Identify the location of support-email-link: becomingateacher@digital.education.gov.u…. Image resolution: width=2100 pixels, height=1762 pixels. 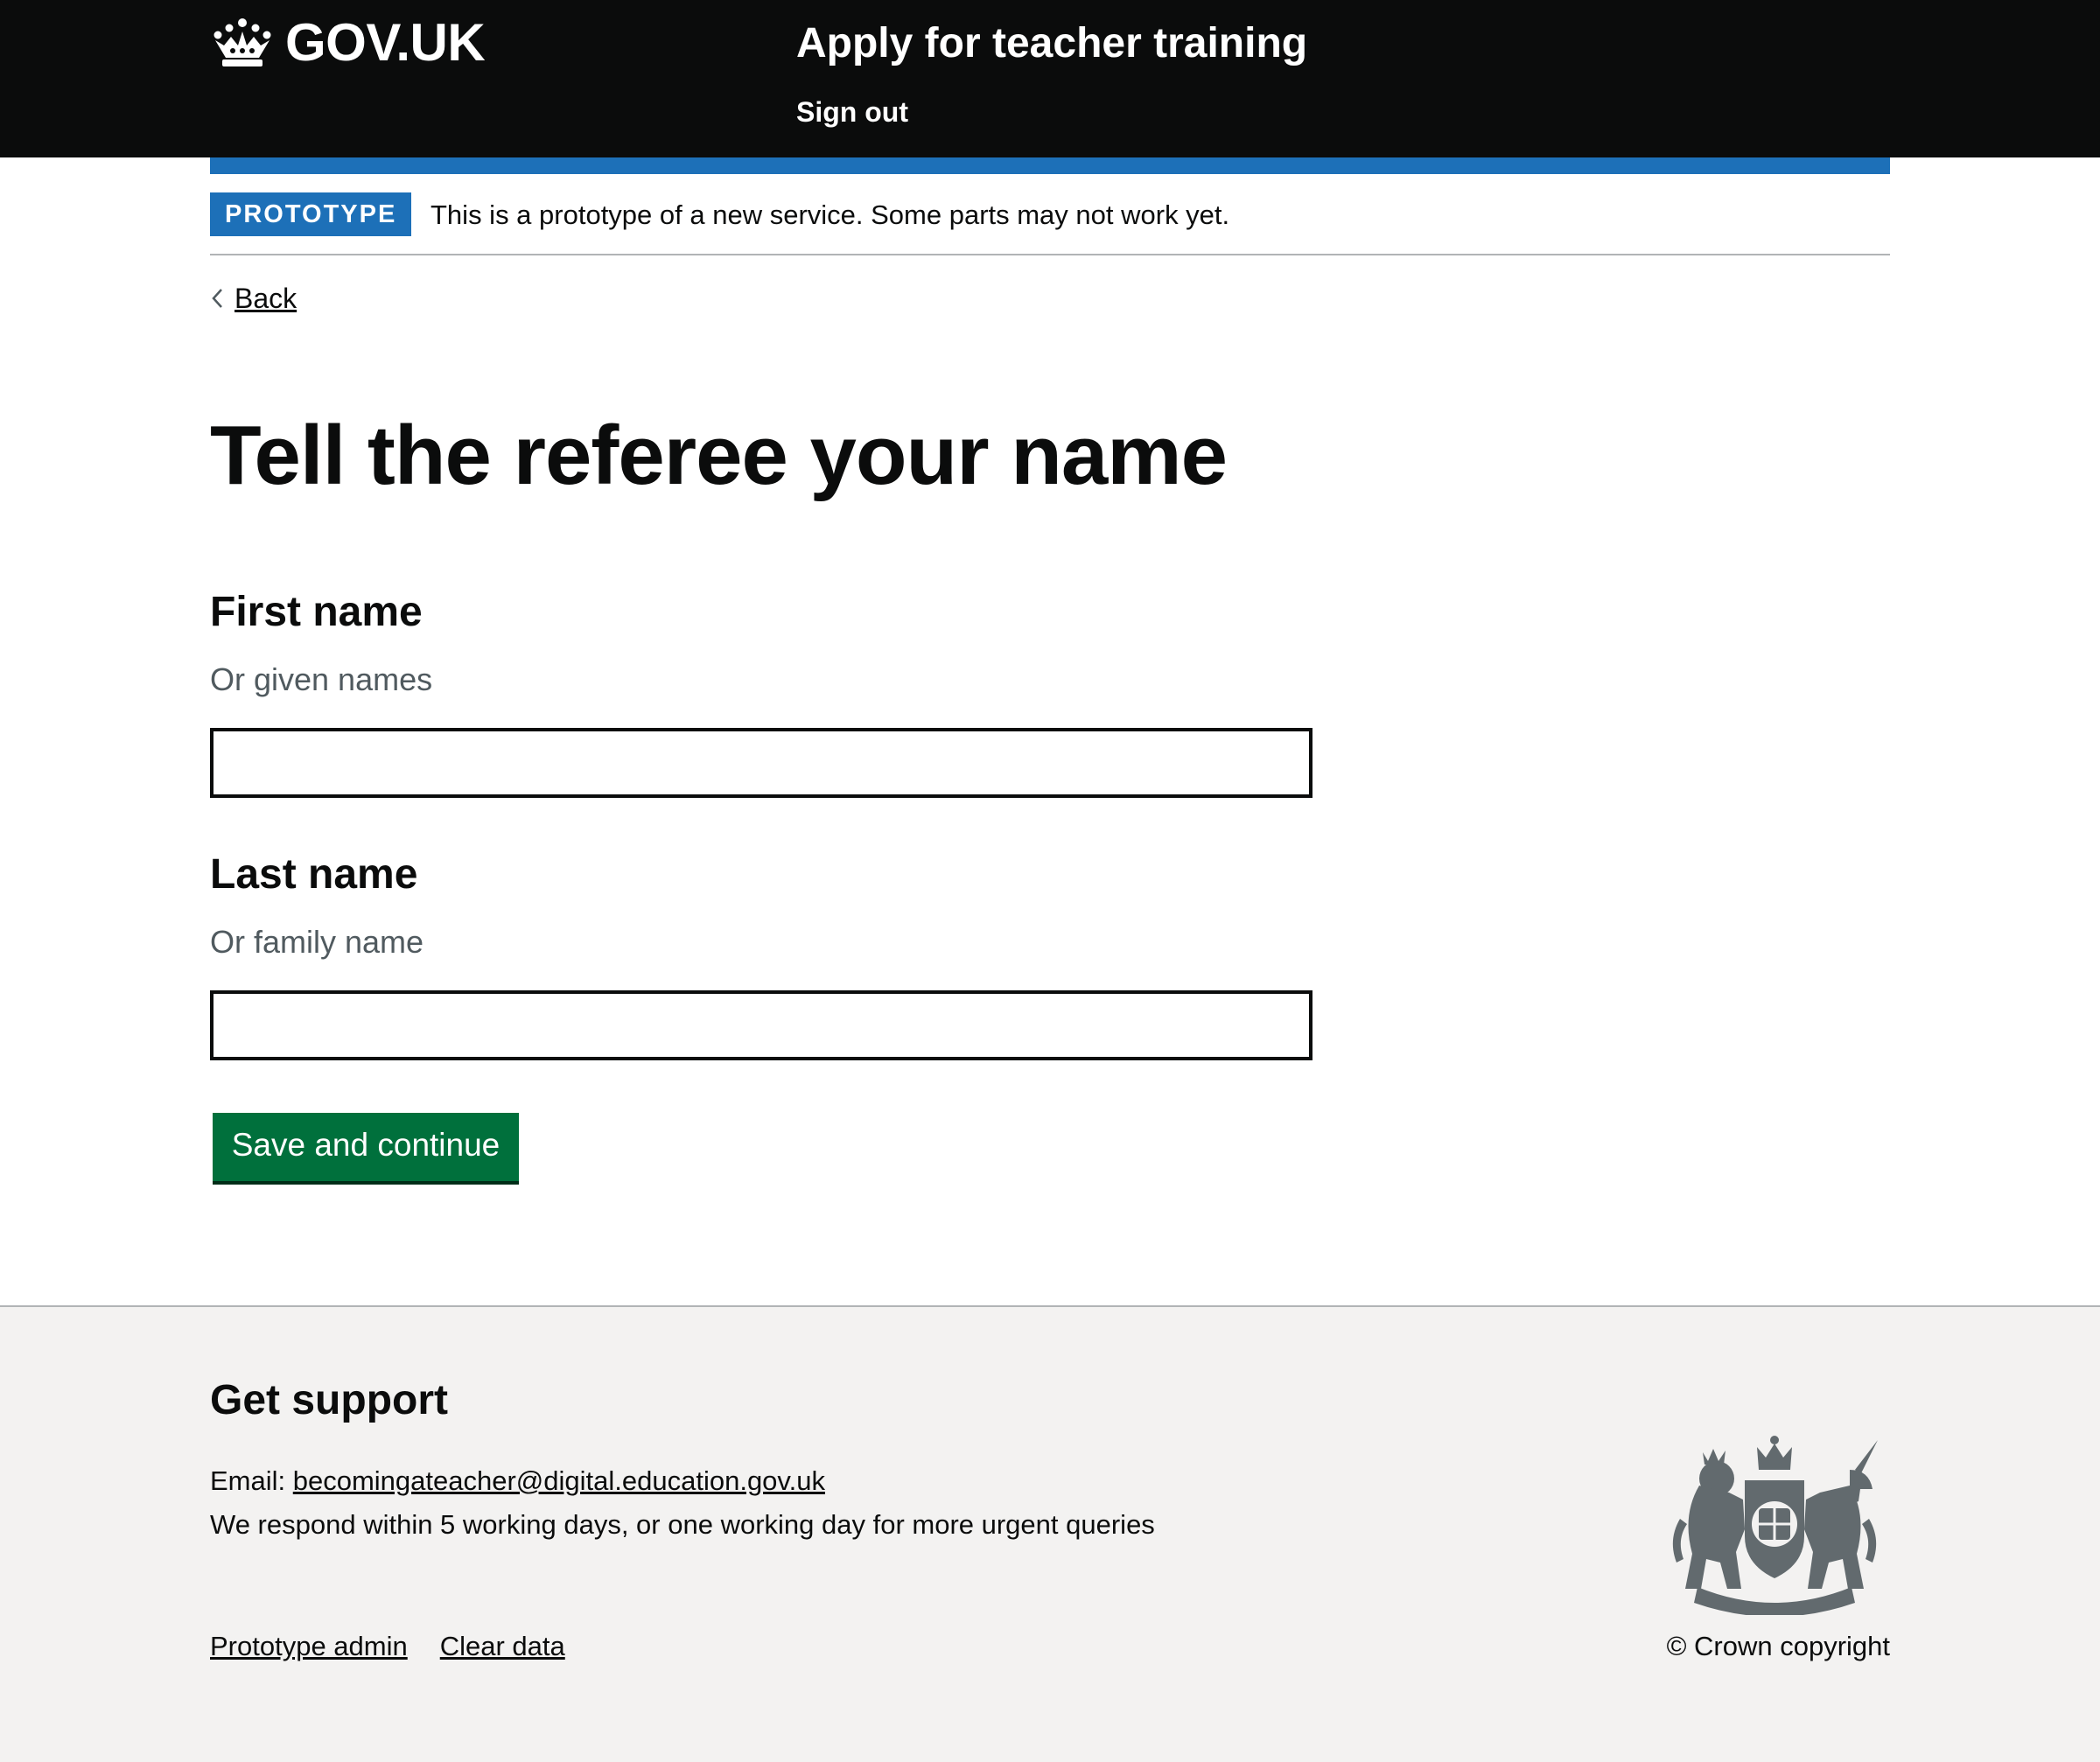
(559, 1480).